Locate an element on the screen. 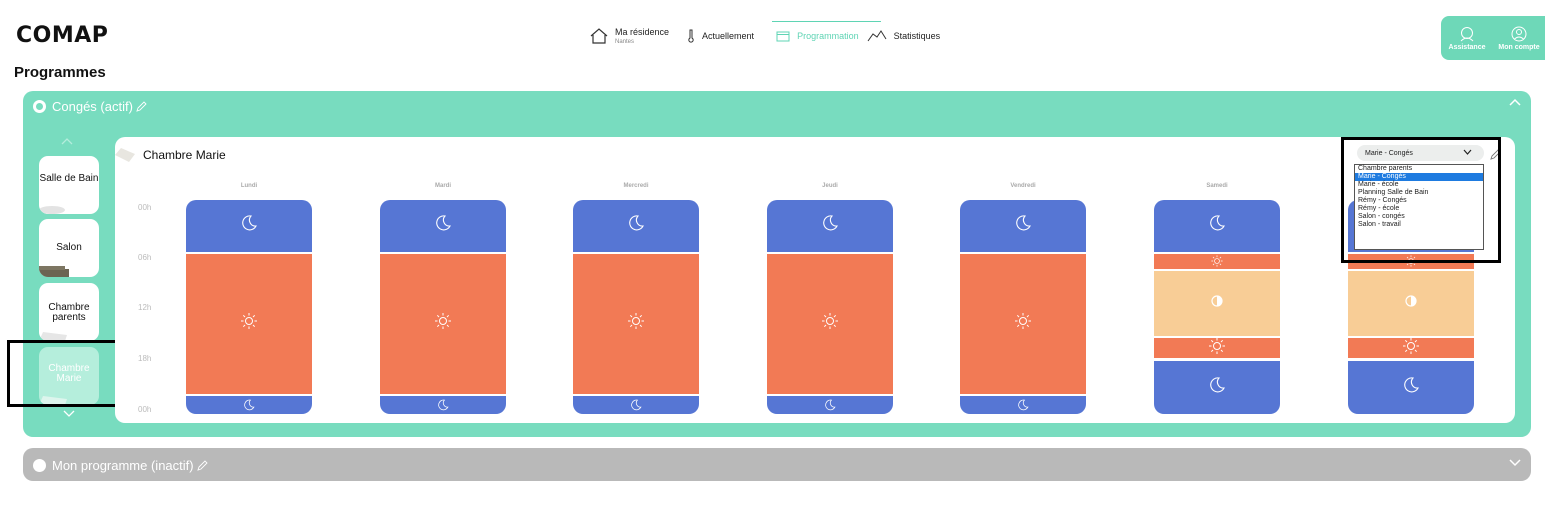 The image size is (1545, 523). account-button: Mon compte is located at coordinates (1519, 38).